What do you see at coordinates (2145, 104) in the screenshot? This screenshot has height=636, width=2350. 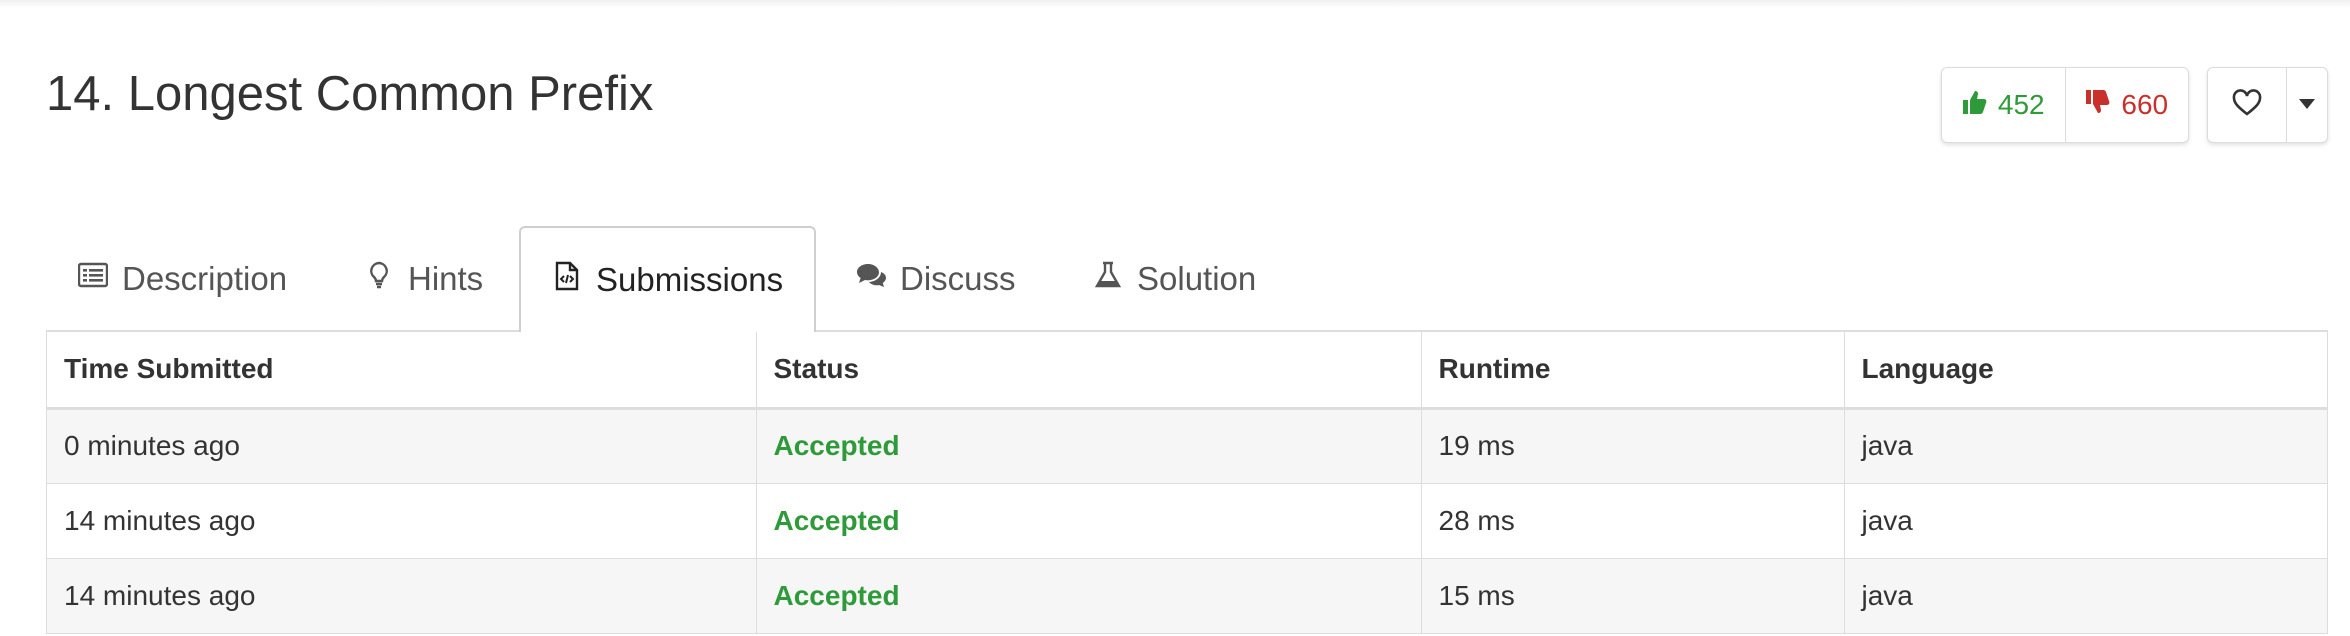 I see `dislike-count: 660` at bounding box center [2145, 104].